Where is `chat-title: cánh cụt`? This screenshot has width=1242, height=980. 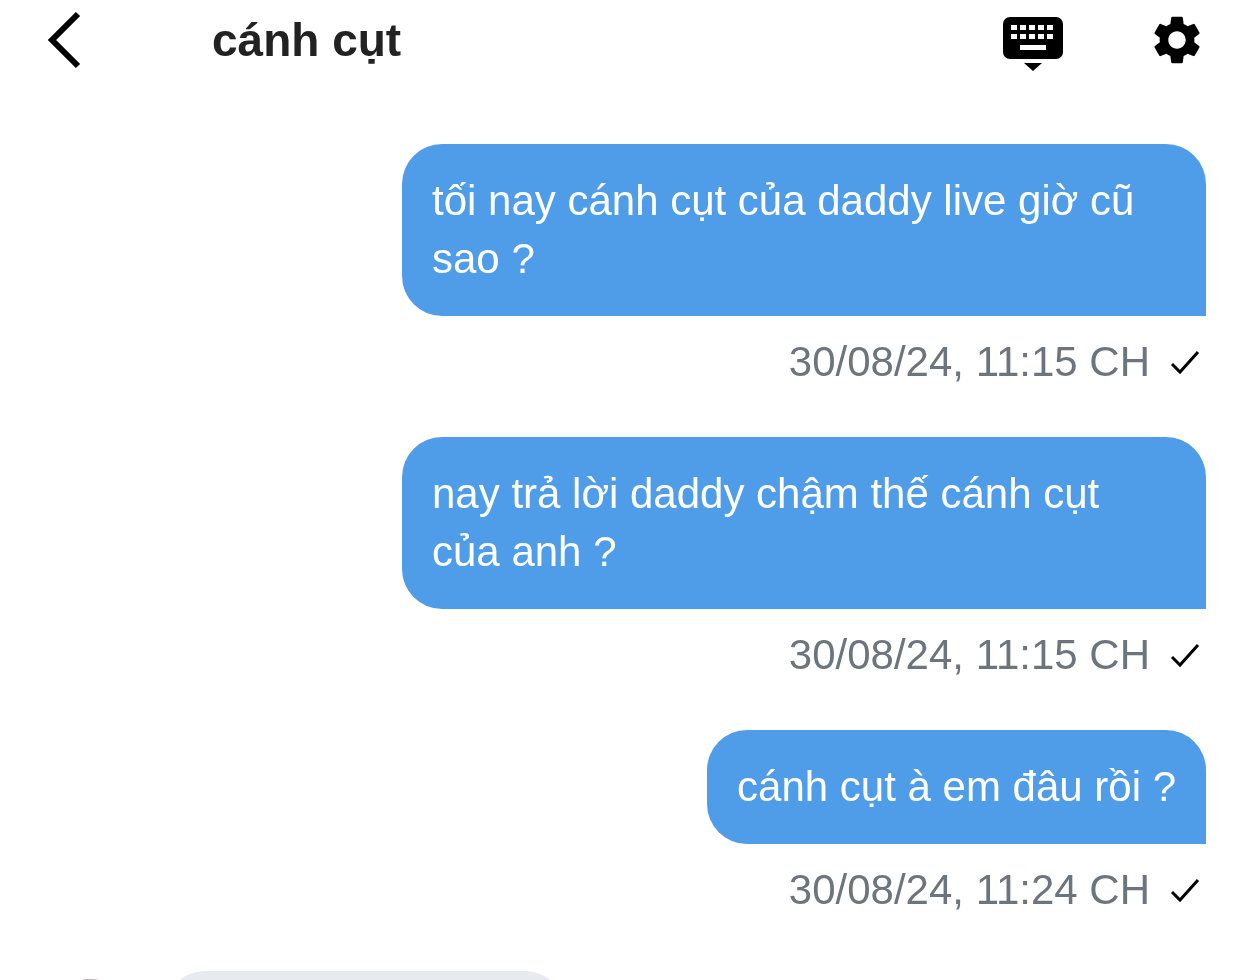 chat-title: cánh cụt is located at coordinates (307, 40).